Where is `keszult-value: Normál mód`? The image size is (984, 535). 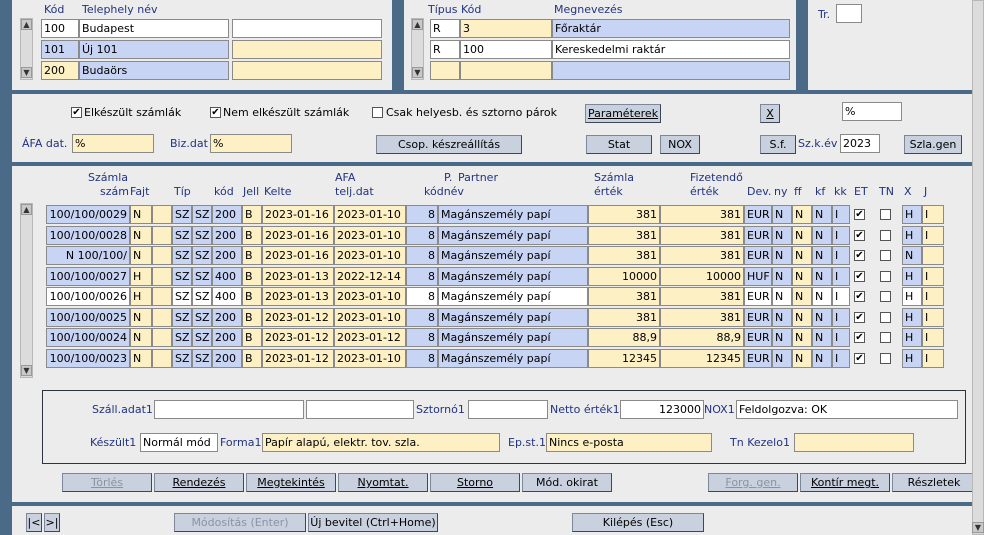
keszult-value: Normál mód is located at coordinates (179, 442).